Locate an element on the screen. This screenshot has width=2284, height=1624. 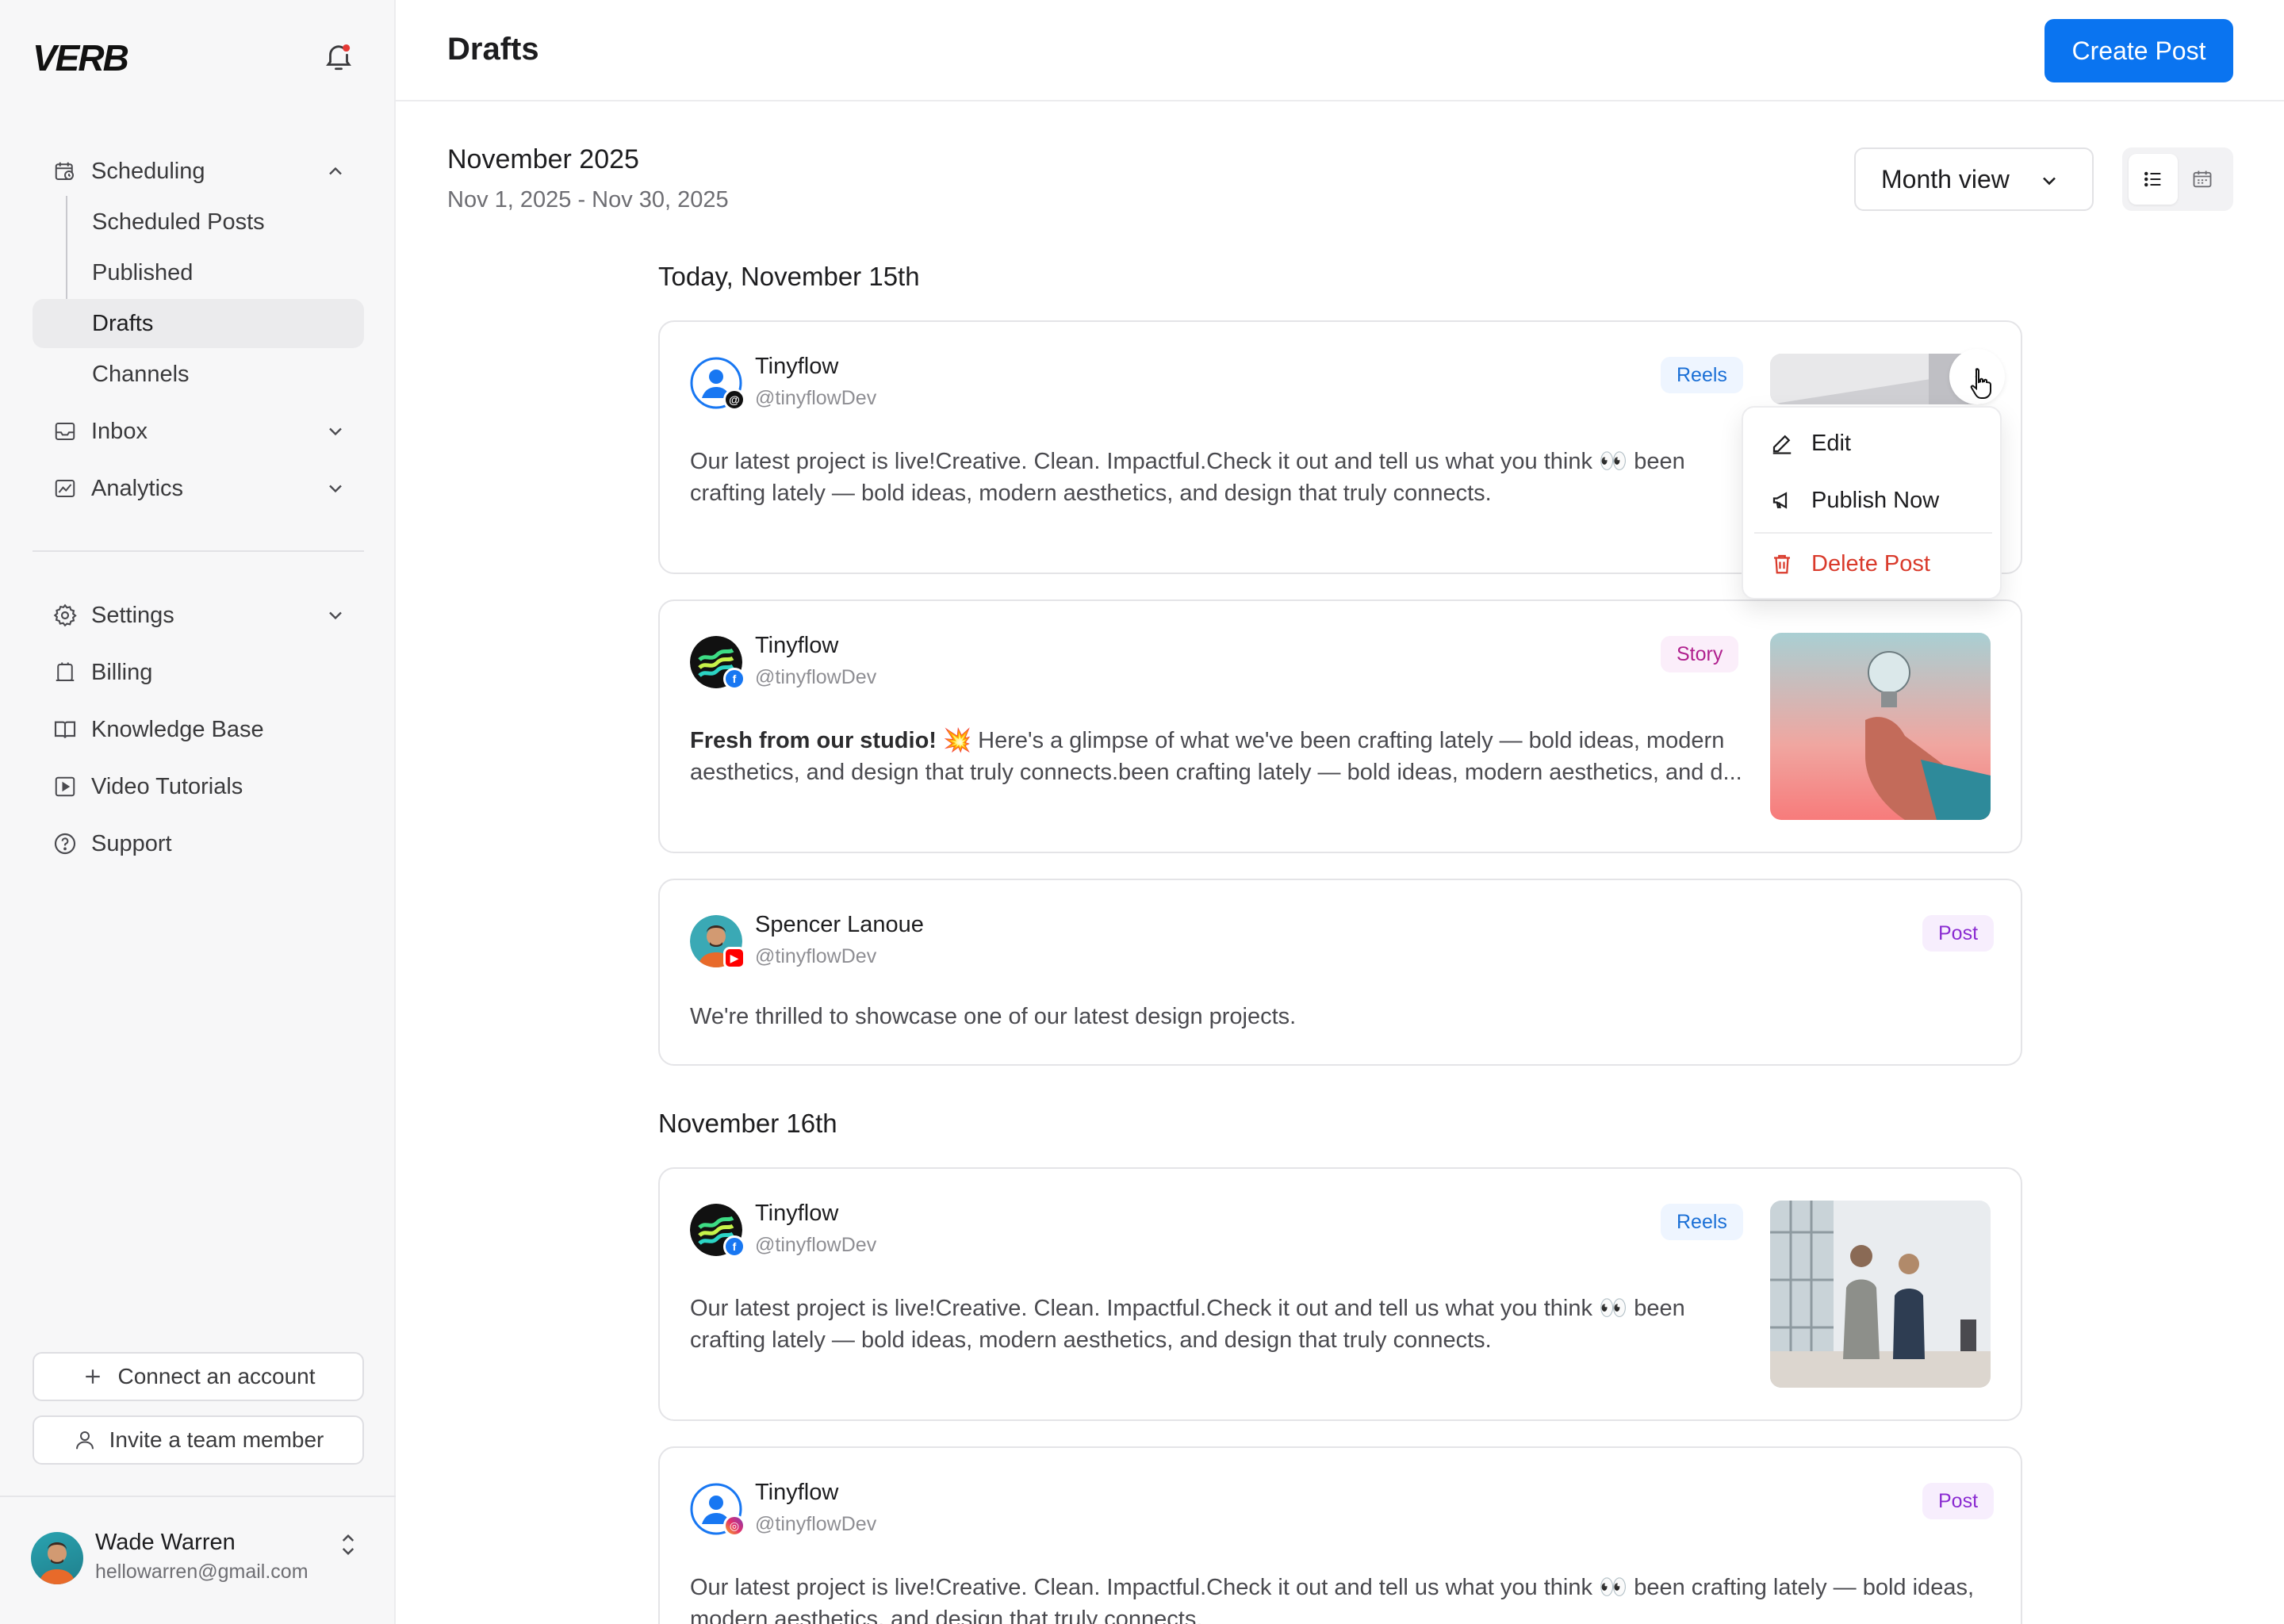
pencil-icon is located at coordinates (1782, 444).